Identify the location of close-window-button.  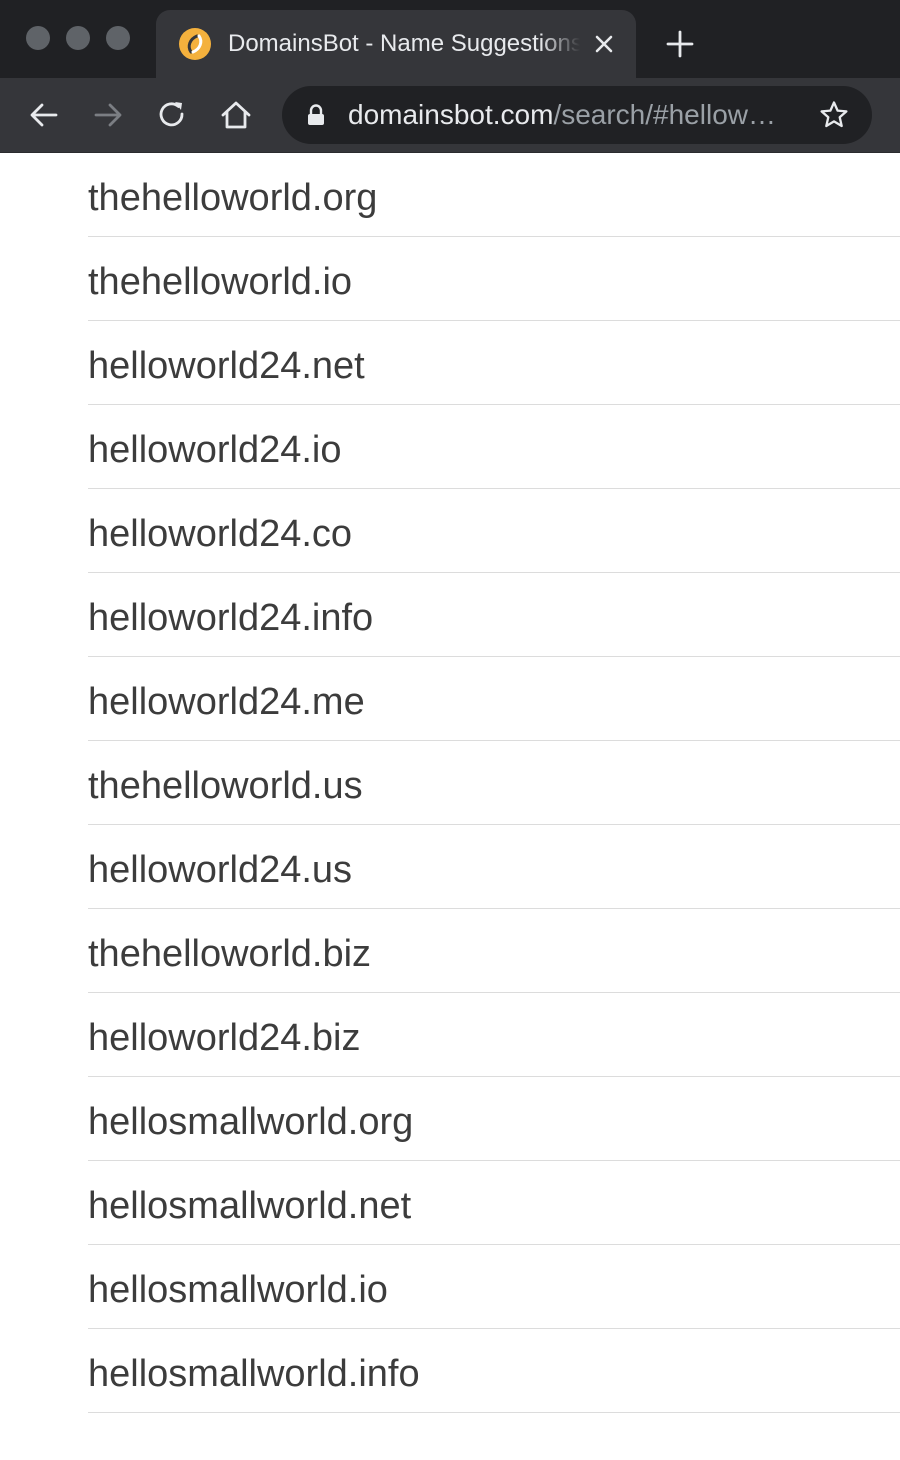
(38, 38).